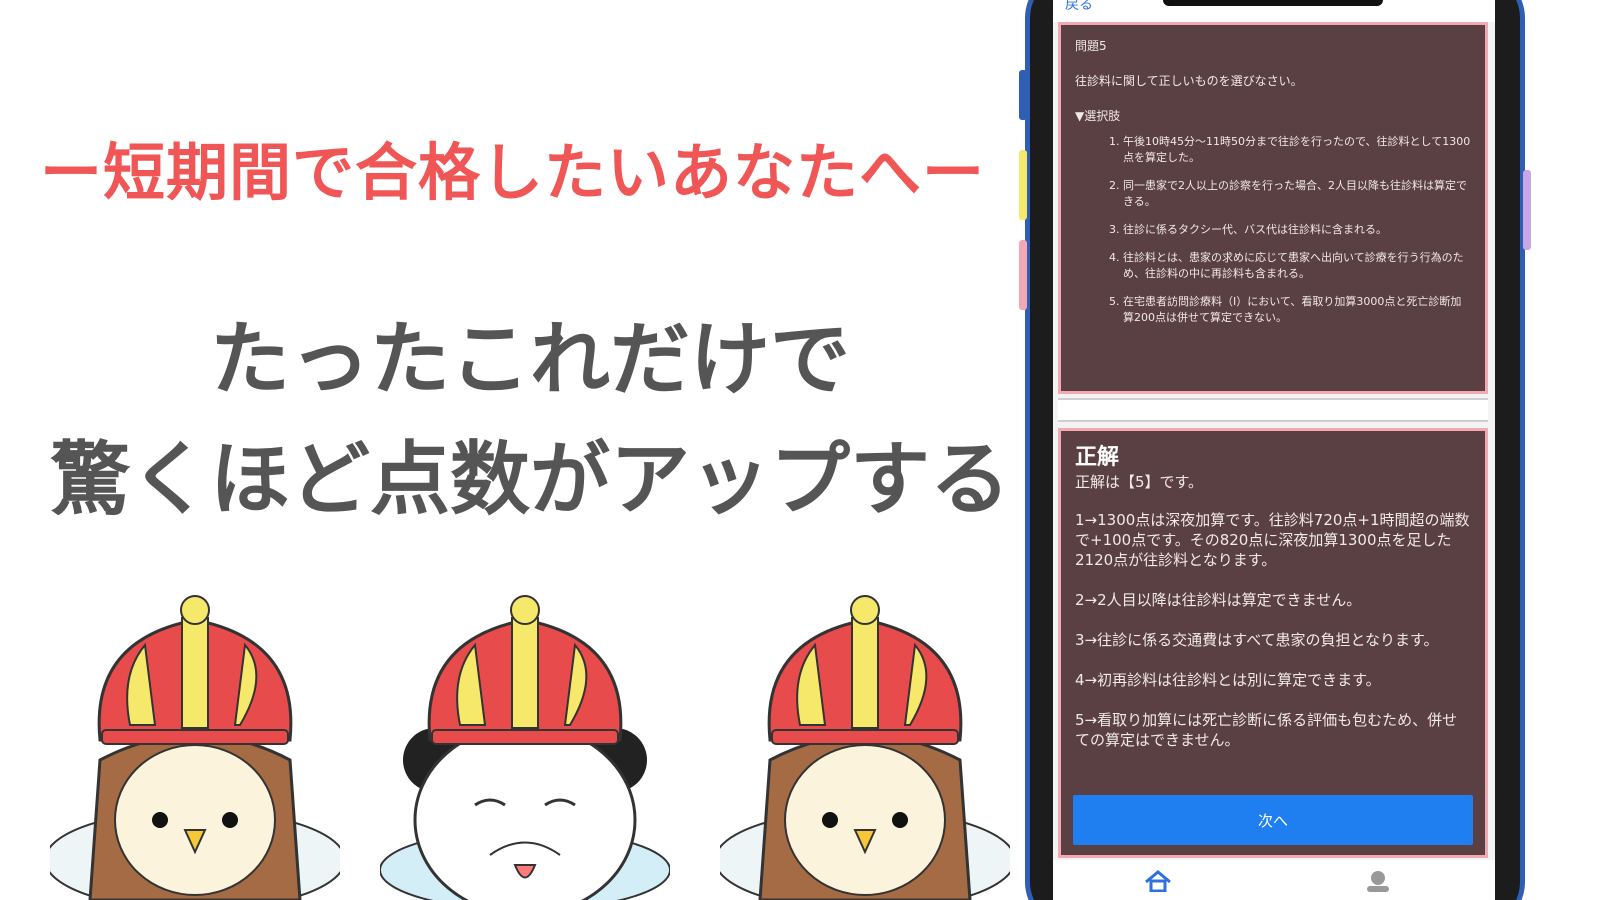 The height and width of the screenshot is (900, 1600). Describe the element at coordinates (1097, 457) in the screenshot. I see `answer-title: 正解` at that location.